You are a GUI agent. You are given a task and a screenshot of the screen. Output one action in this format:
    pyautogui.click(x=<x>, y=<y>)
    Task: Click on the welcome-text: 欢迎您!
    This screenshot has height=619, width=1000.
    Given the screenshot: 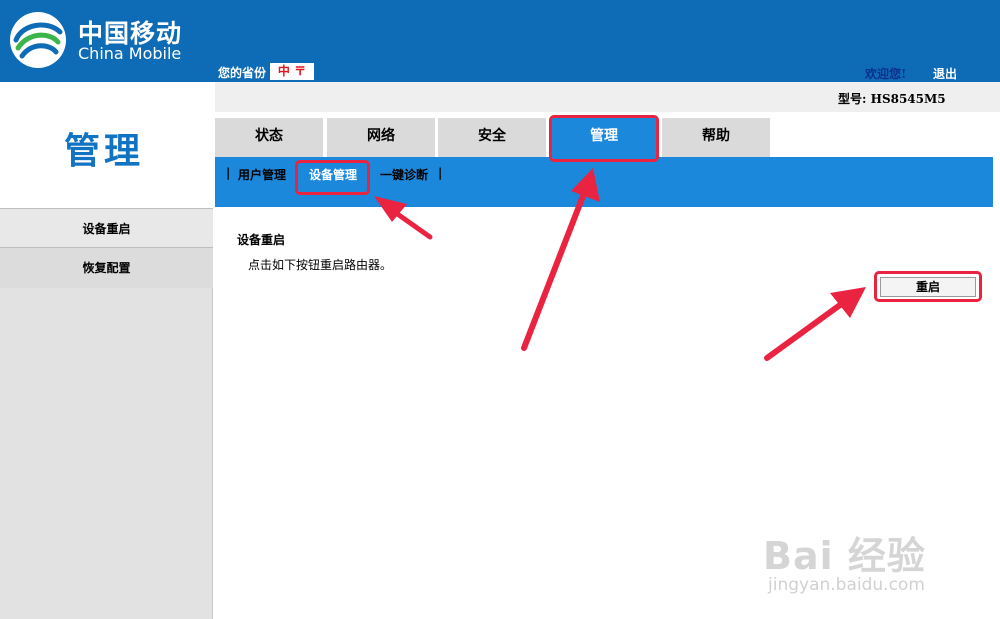 What is the action you would take?
    pyautogui.click(x=886, y=74)
    